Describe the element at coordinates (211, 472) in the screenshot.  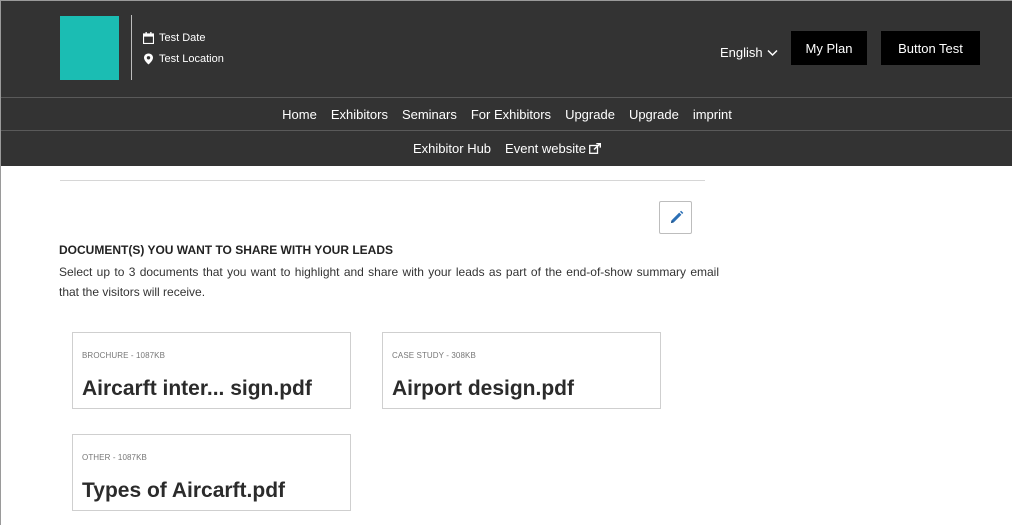
I see `document-card-other: OTHER - 1087KB Types of Aircarft.pdf` at that location.